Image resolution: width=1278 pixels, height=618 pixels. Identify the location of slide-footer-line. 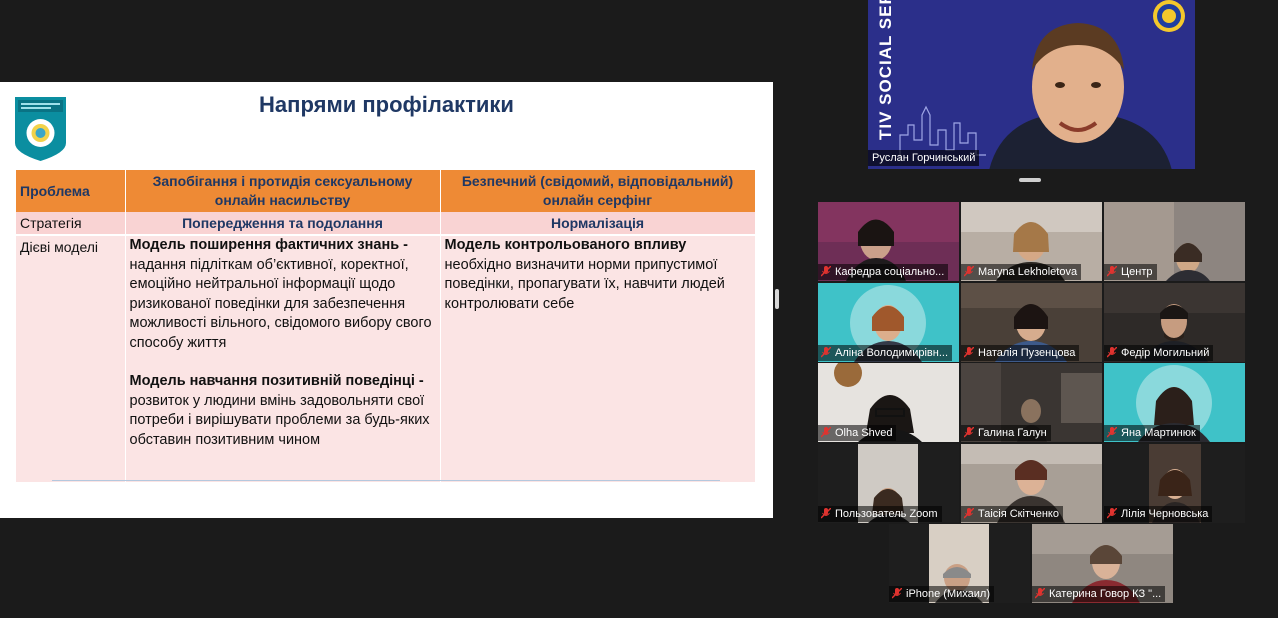
(386, 480).